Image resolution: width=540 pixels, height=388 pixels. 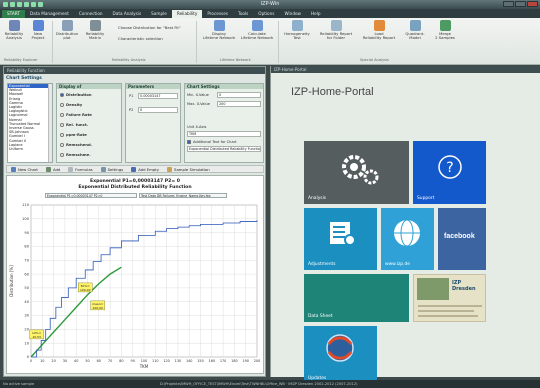 I want to click on x-tick-label: 160, so click(x=212, y=361).